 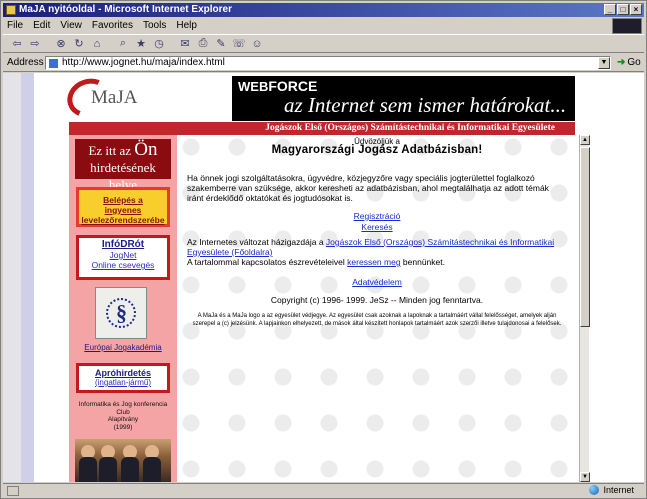 What do you see at coordinates (97, 43) in the screenshot?
I see `home-icon: ⌂` at bounding box center [97, 43].